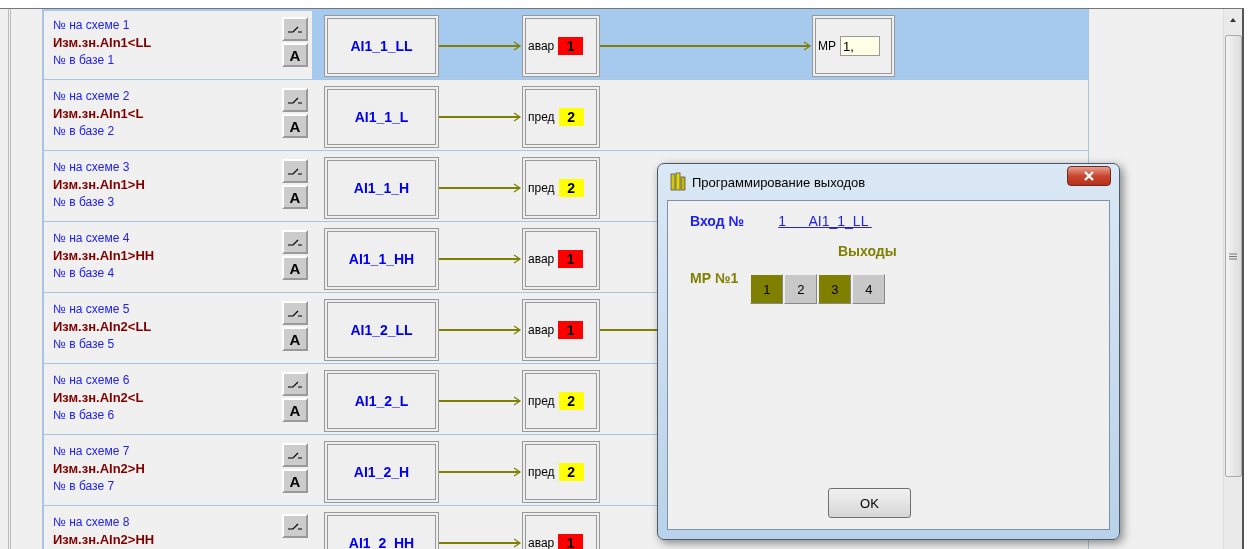 The image size is (1254, 549). I want to click on close-button, so click(1089, 176).